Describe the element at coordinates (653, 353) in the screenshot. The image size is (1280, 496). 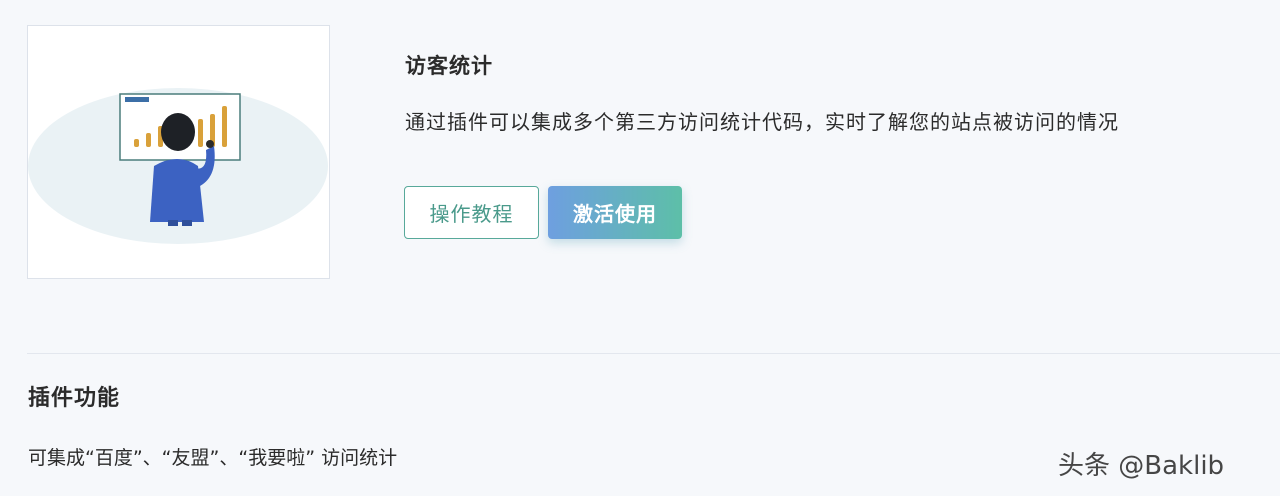
I see `section-divider` at that location.